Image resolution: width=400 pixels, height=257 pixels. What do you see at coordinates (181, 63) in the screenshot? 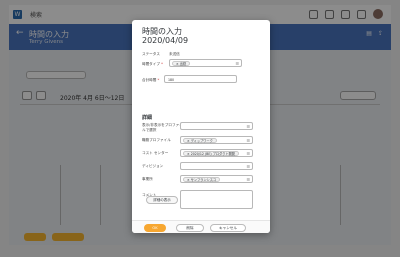
I see `time-type-chip: × 出勤` at bounding box center [181, 63].